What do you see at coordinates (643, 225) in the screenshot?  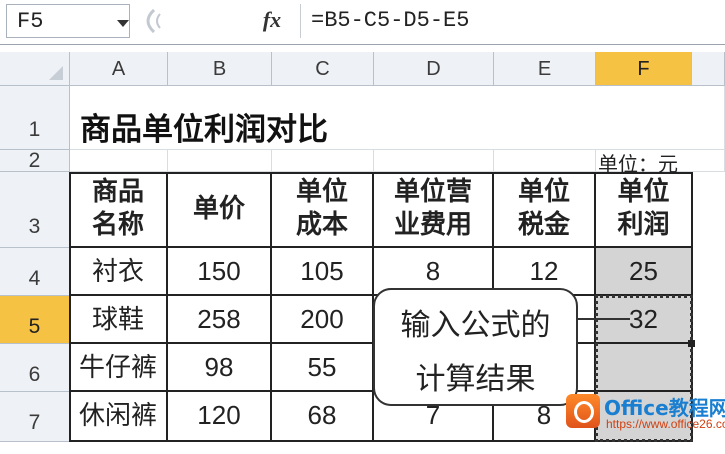 I see `header-line: 利润` at bounding box center [643, 225].